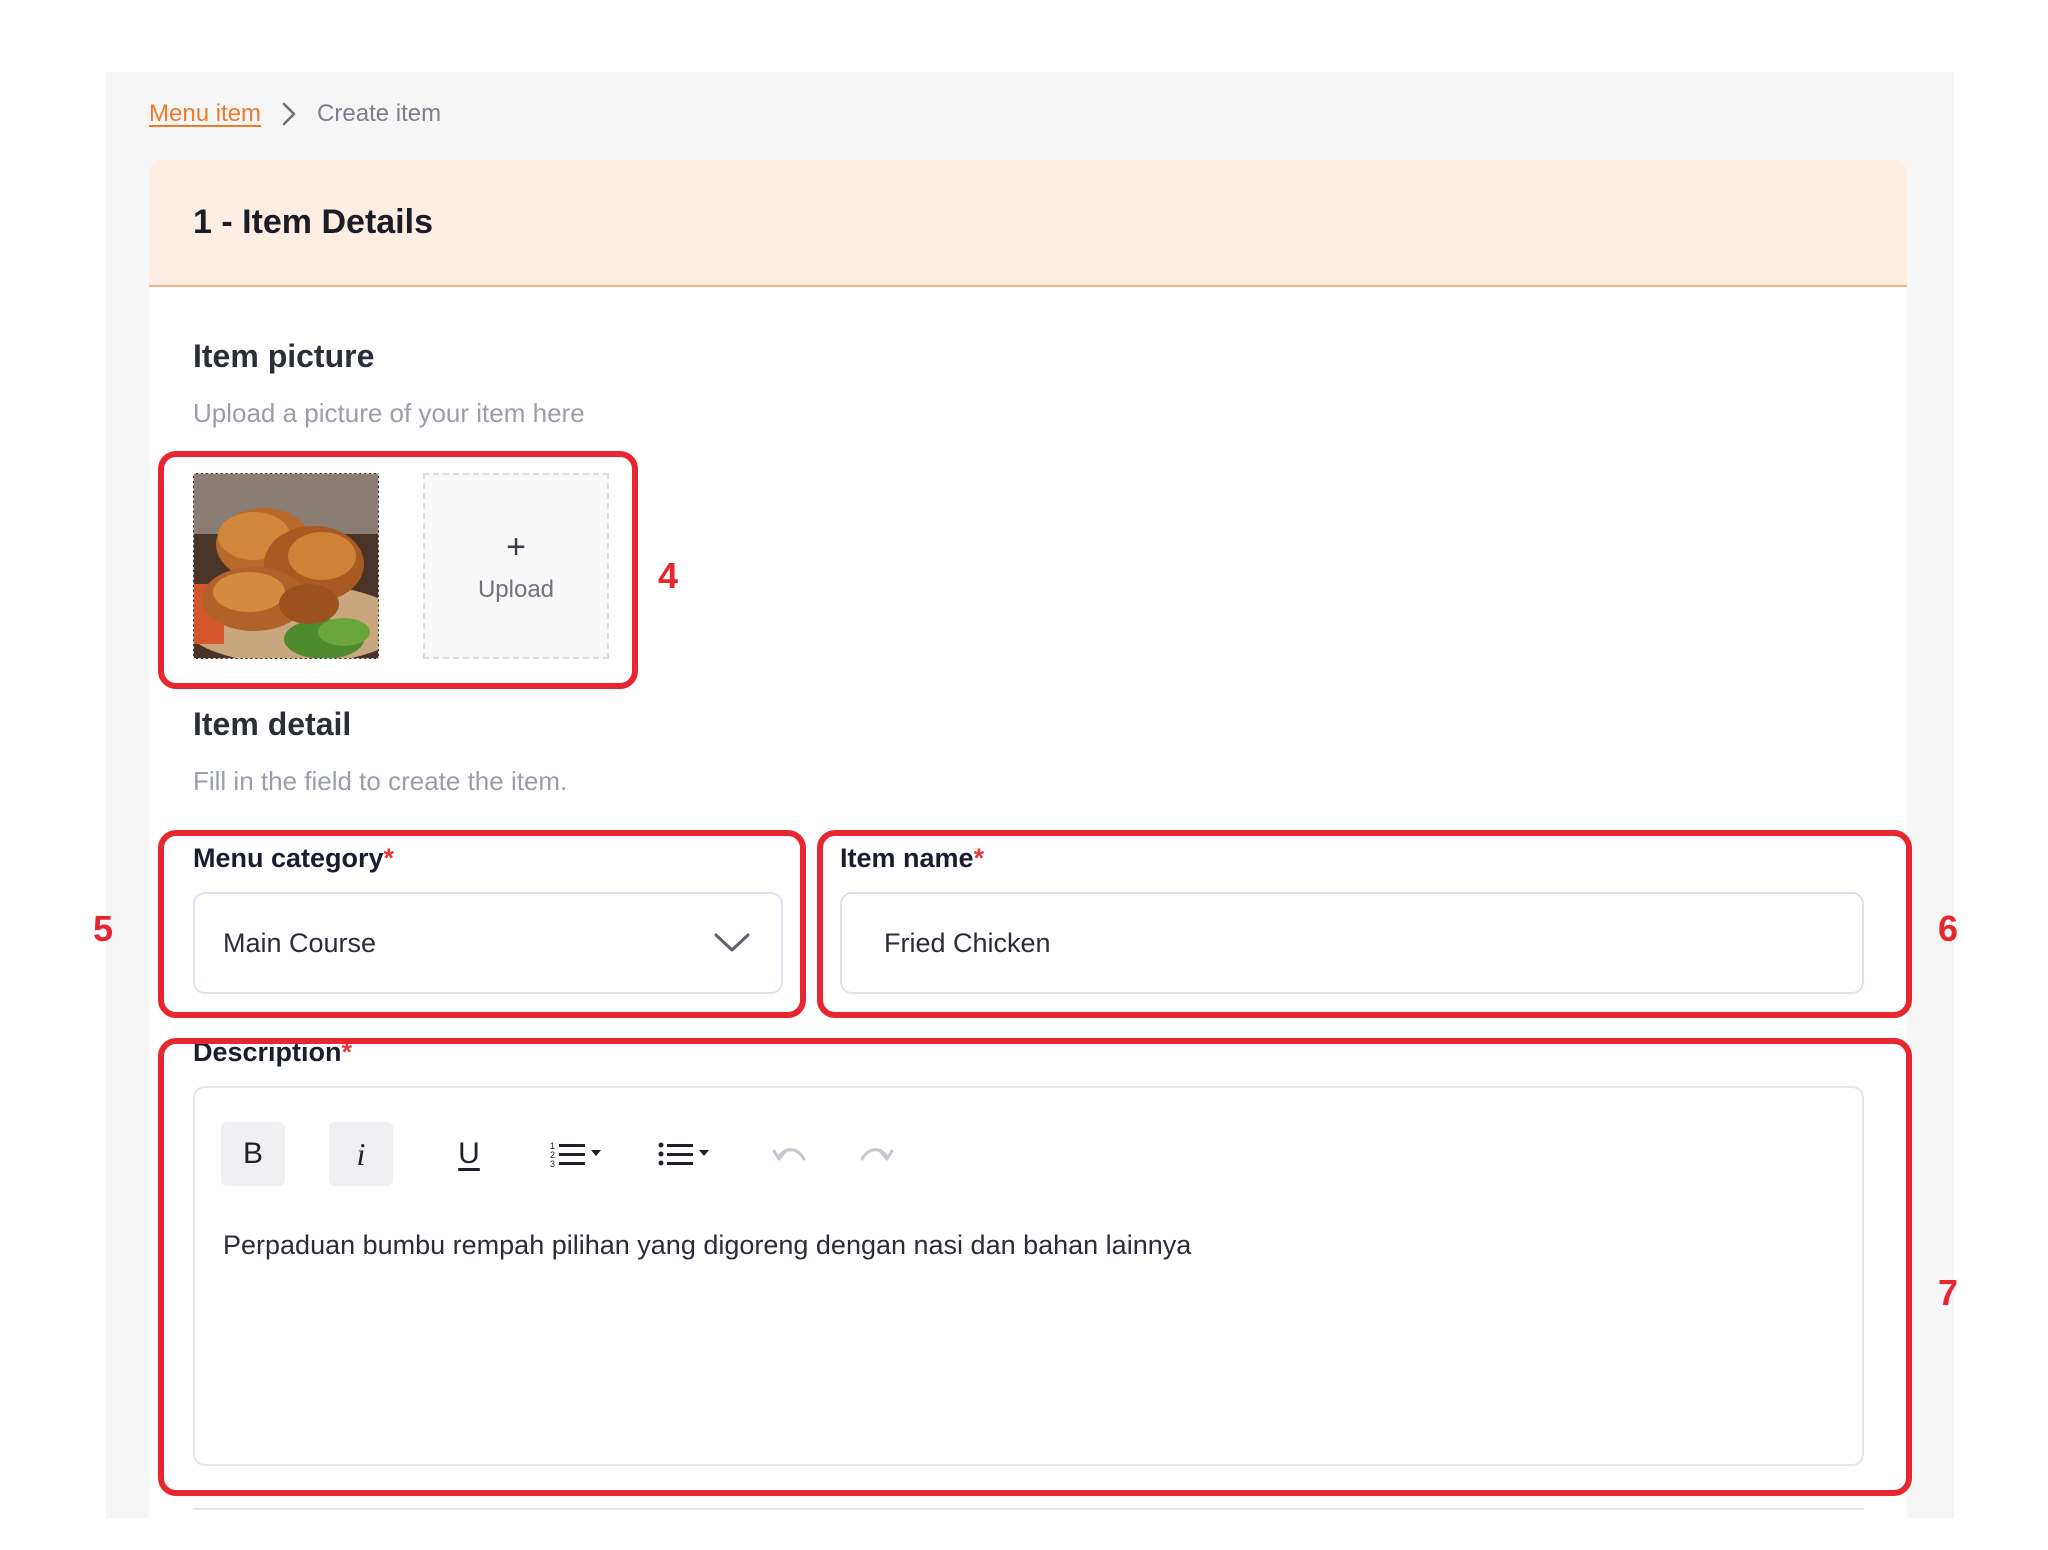 This screenshot has width=2048, height=1550. Describe the element at coordinates (389, 413) in the screenshot. I see `item-picture-subtitle: Upload a picture of your item here` at that location.